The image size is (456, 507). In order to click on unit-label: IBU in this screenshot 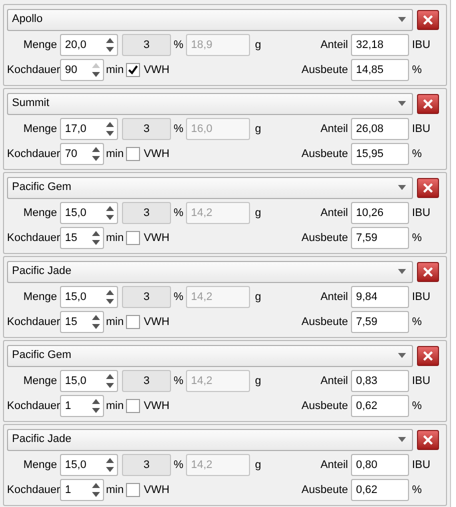, I will do `click(421, 297)`.